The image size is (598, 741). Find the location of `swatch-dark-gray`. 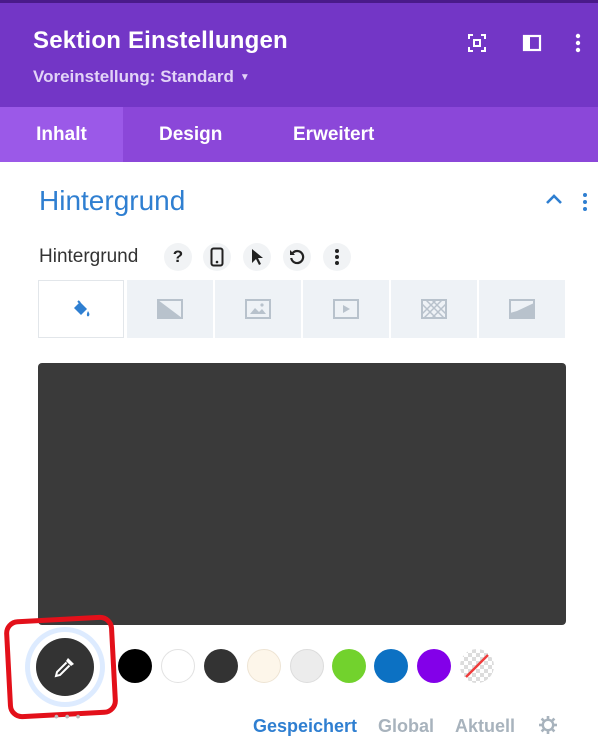

swatch-dark-gray is located at coordinates (221, 666).